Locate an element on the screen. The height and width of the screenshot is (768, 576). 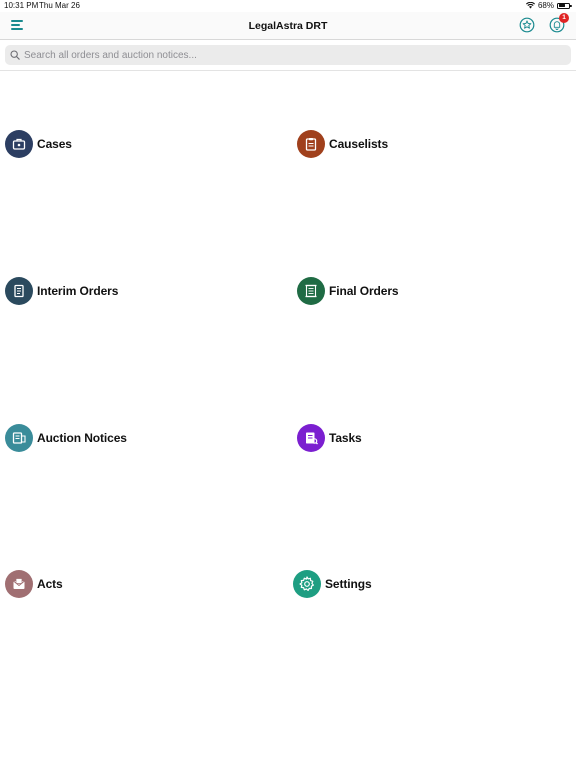
tile-final-orders: Final Orders is located at coordinates (348, 291).